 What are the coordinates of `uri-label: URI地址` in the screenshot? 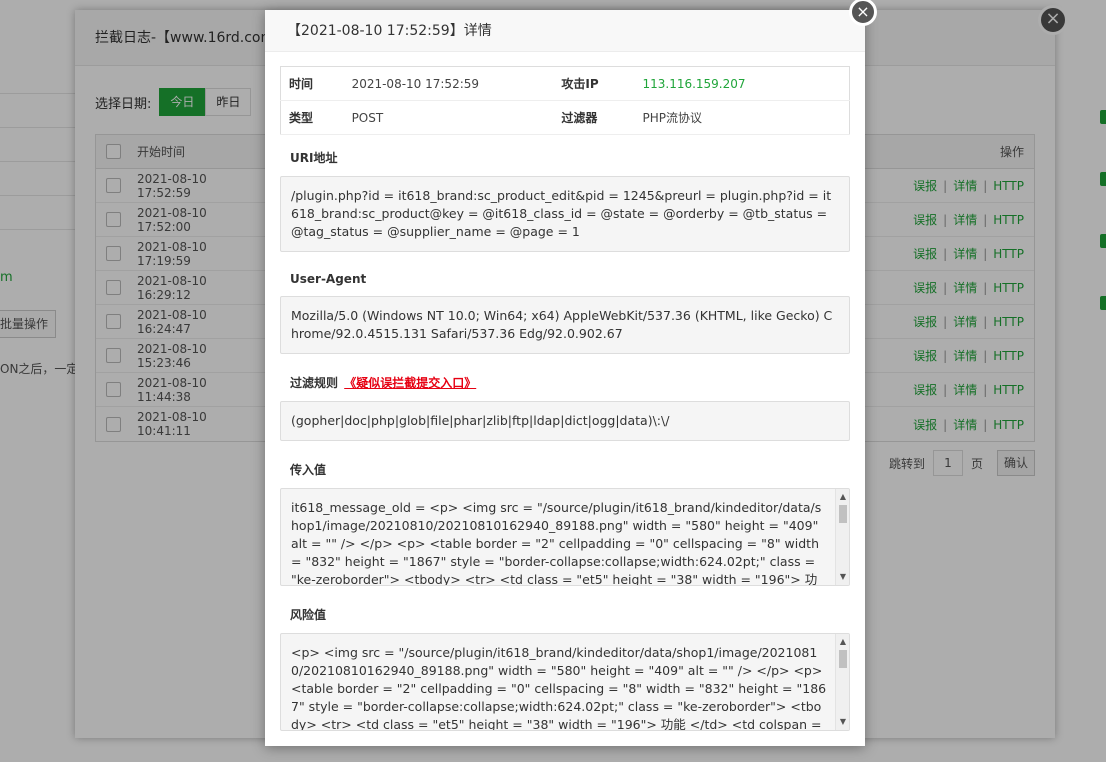 It's located at (314, 158).